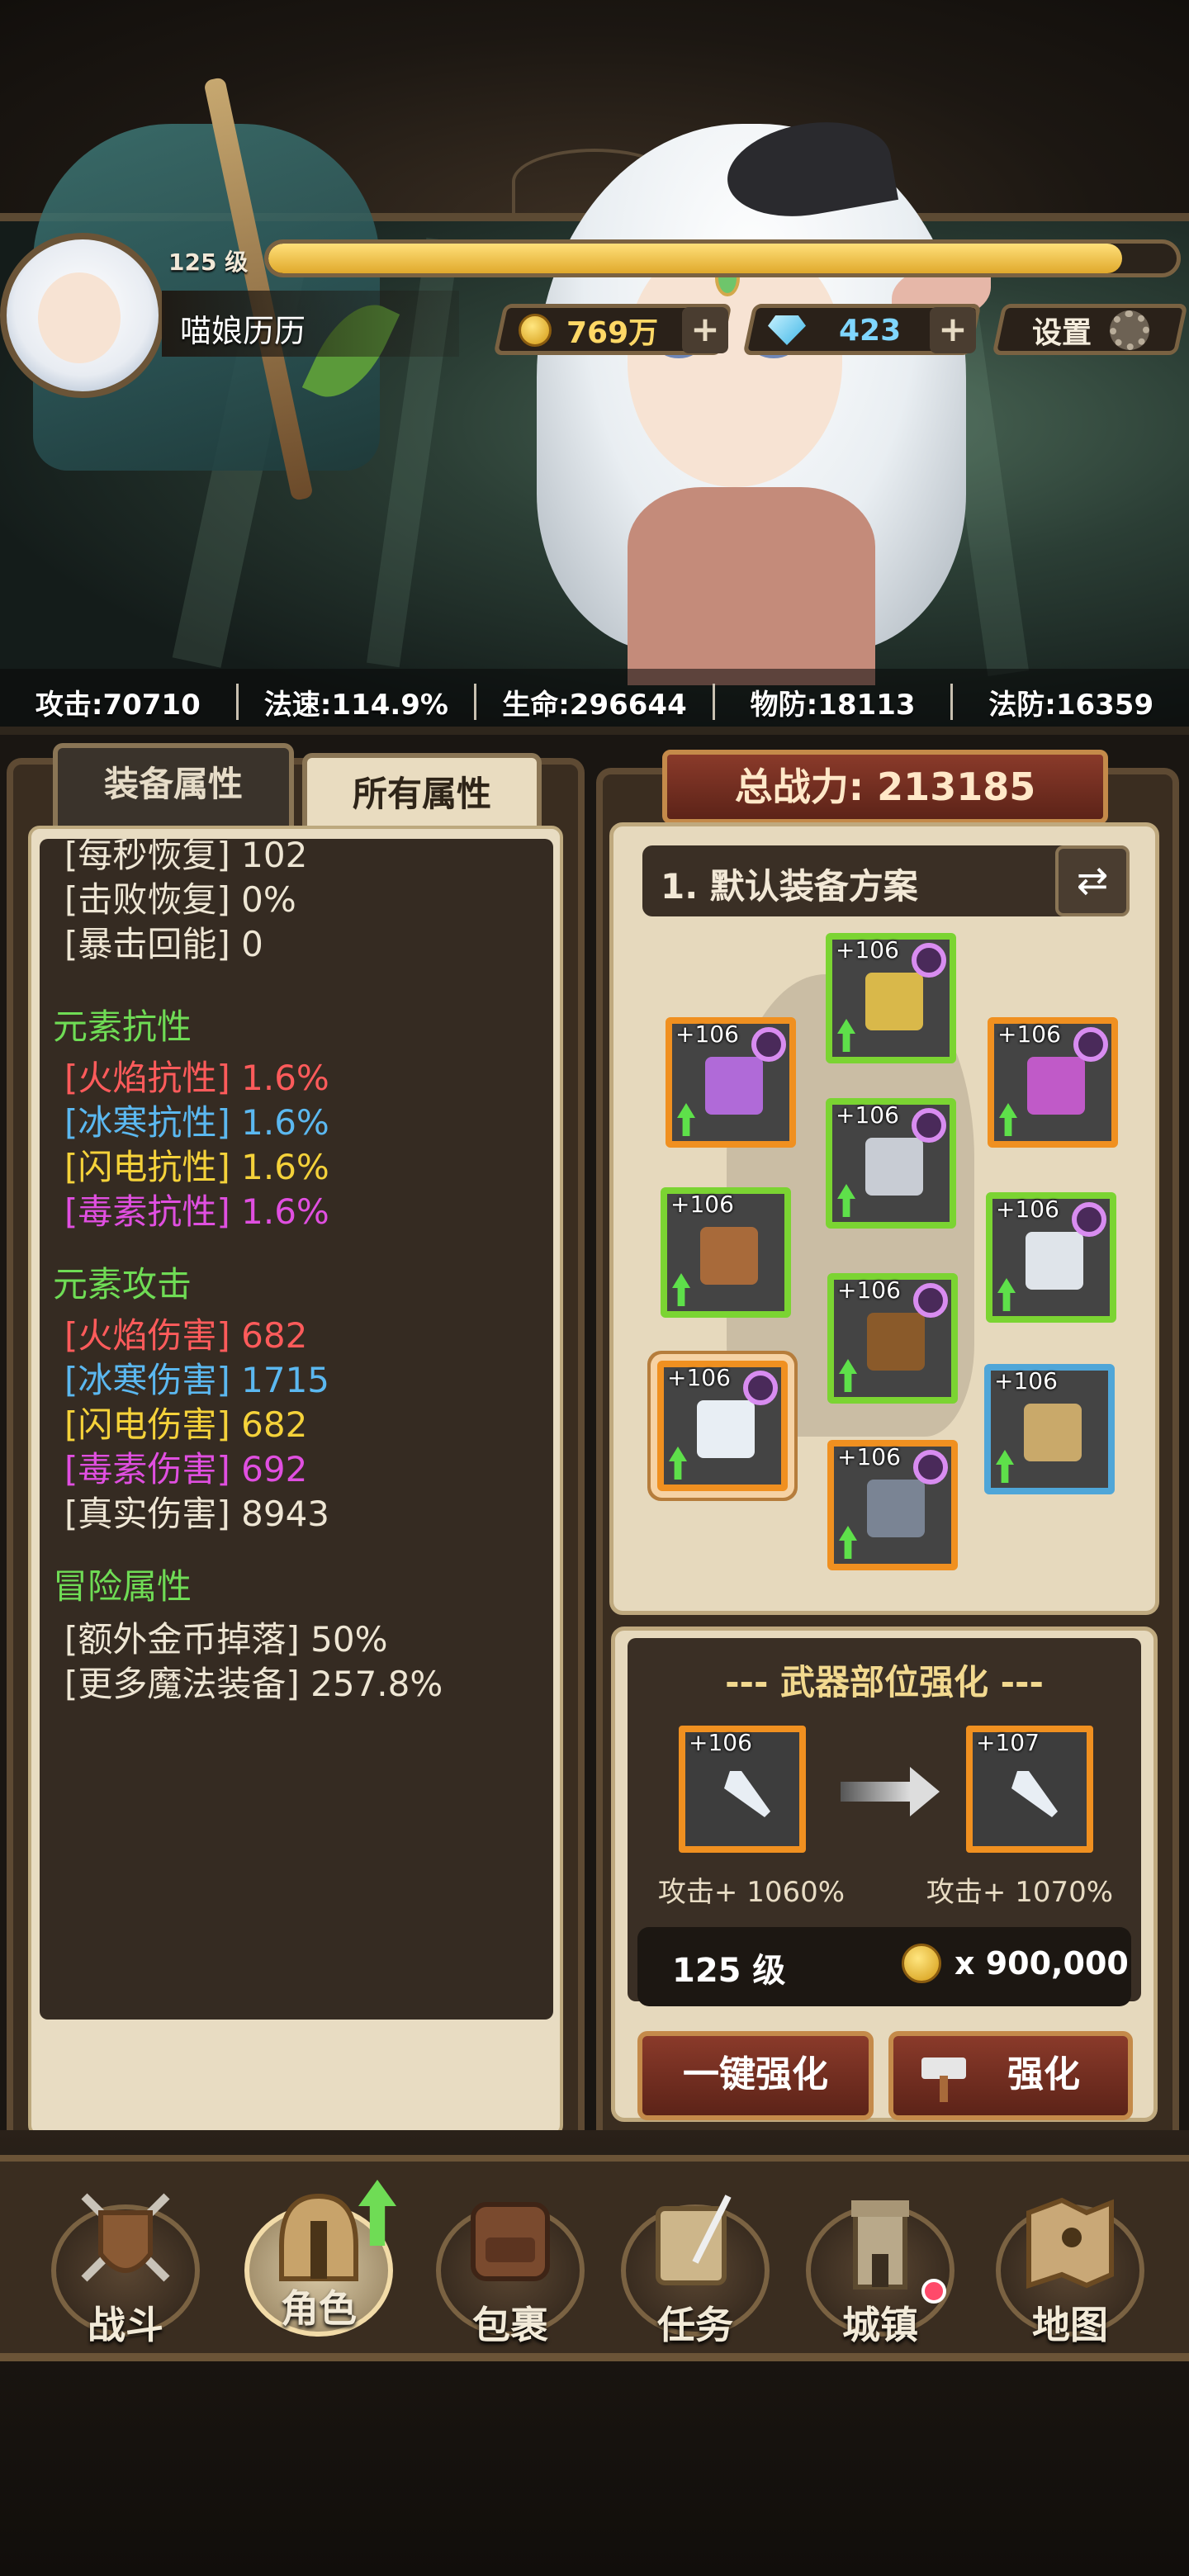 This screenshot has width=1189, height=2576. I want to click on total-power: 总战力: 213185, so click(885, 787).